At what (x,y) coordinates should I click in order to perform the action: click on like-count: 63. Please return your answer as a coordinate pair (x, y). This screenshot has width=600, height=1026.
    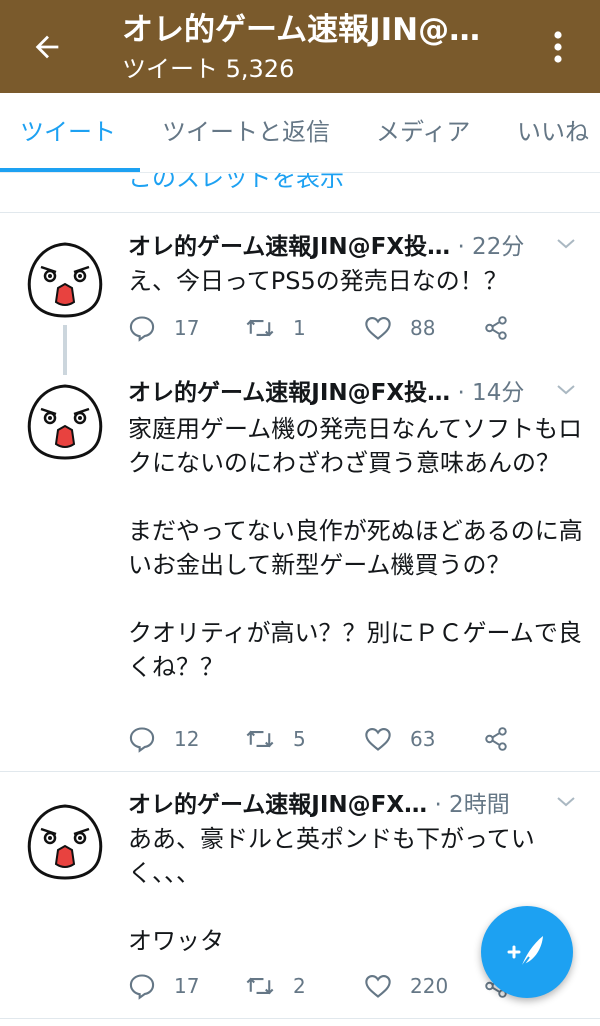
    Looking at the image, I should click on (423, 739).